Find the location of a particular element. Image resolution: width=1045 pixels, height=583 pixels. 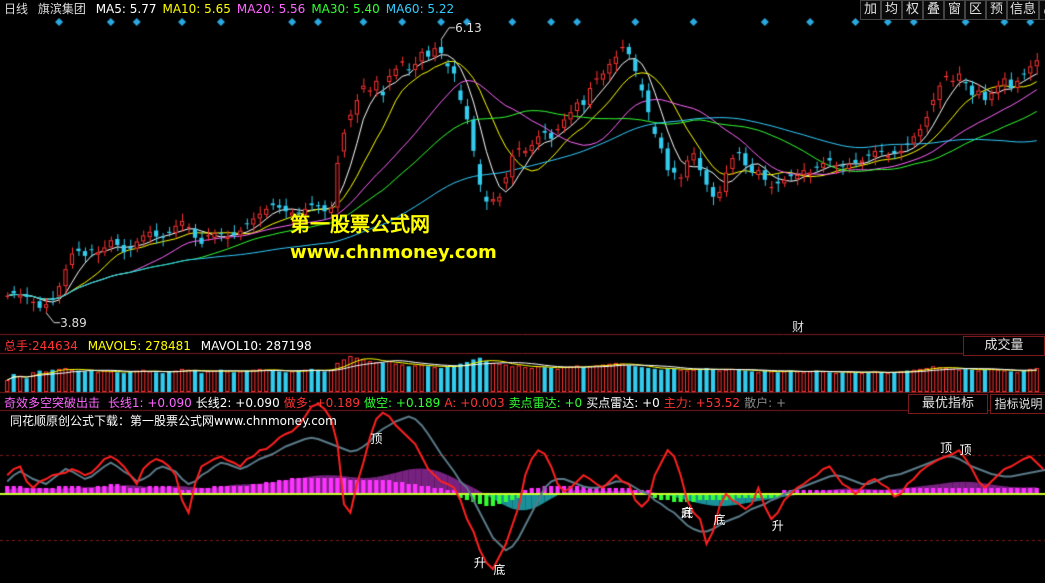

low-price-label: 3.89 is located at coordinates (73, 322).